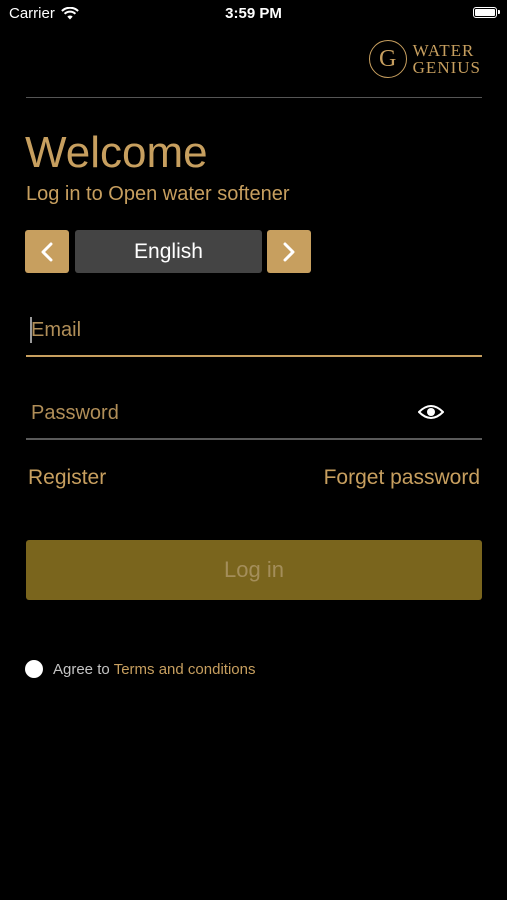 The image size is (507, 900). What do you see at coordinates (81, 669) in the screenshot?
I see `agree-label: Agree to` at bounding box center [81, 669].